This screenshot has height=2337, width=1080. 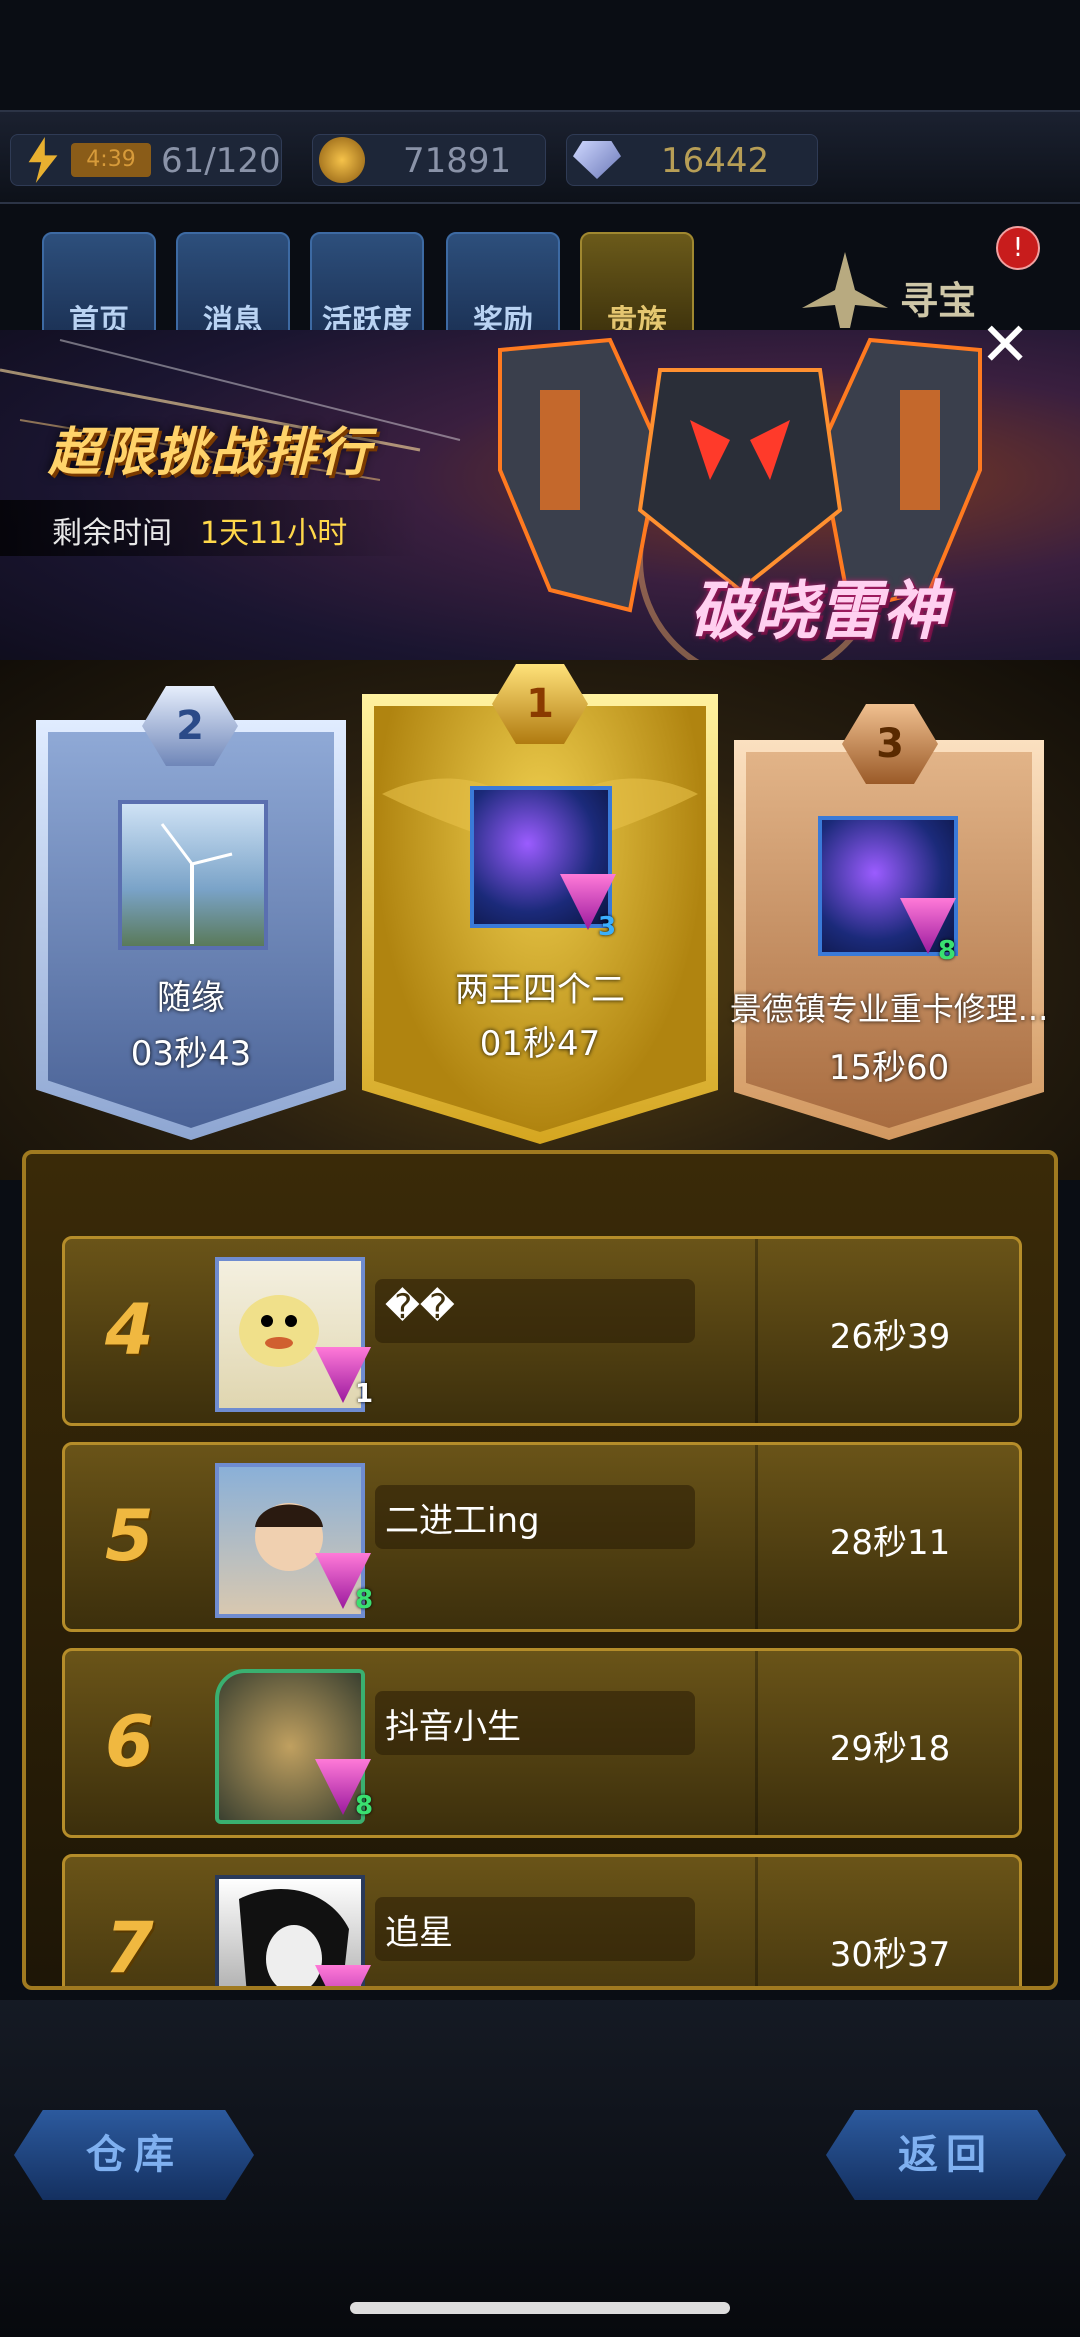 What do you see at coordinates (946, 2155) in the screenshot?
I see `back-button: 返回` at bounding box center [946, 2155].